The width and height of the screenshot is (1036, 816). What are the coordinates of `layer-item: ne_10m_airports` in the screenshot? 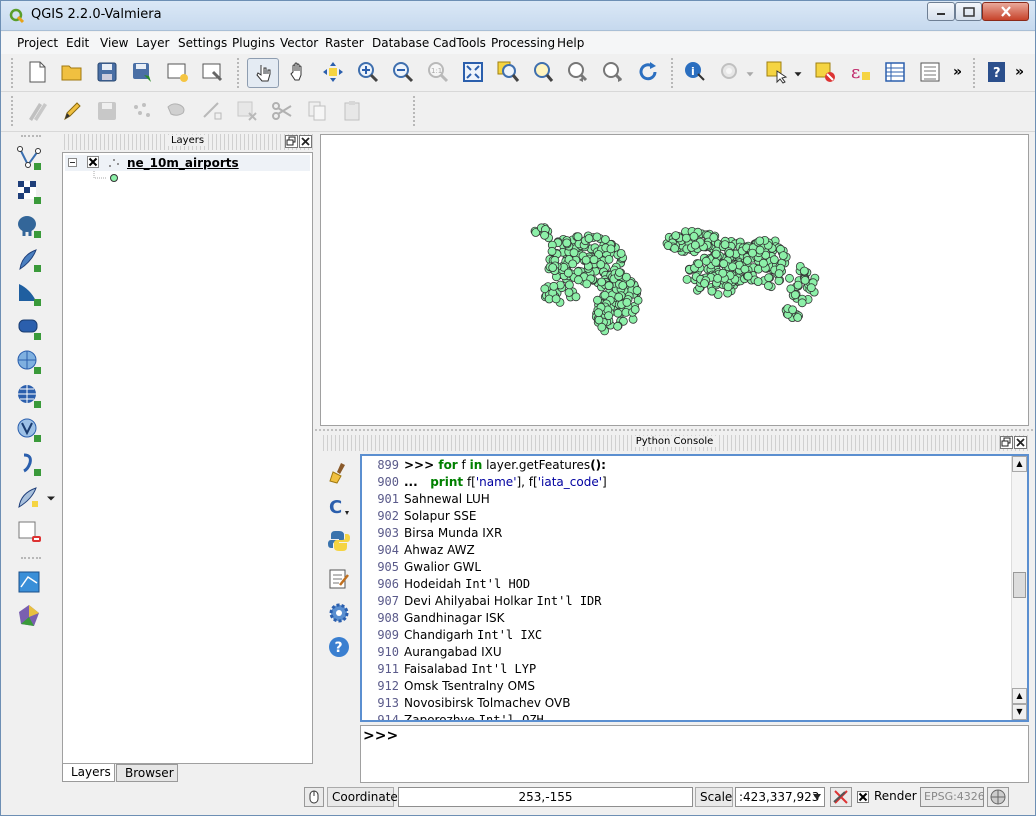 It's located at (187, 163).